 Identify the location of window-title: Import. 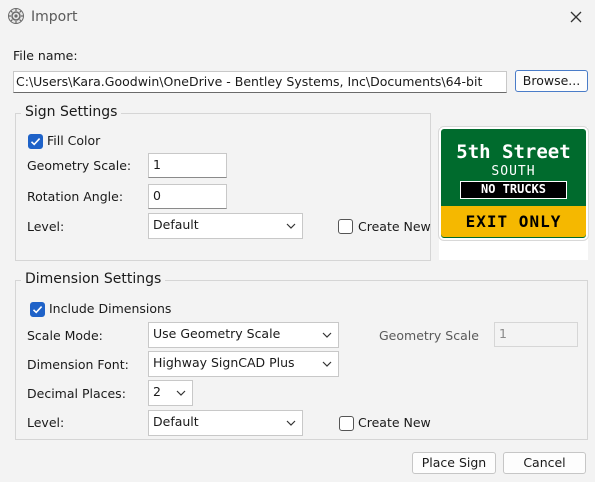
(54, 17).